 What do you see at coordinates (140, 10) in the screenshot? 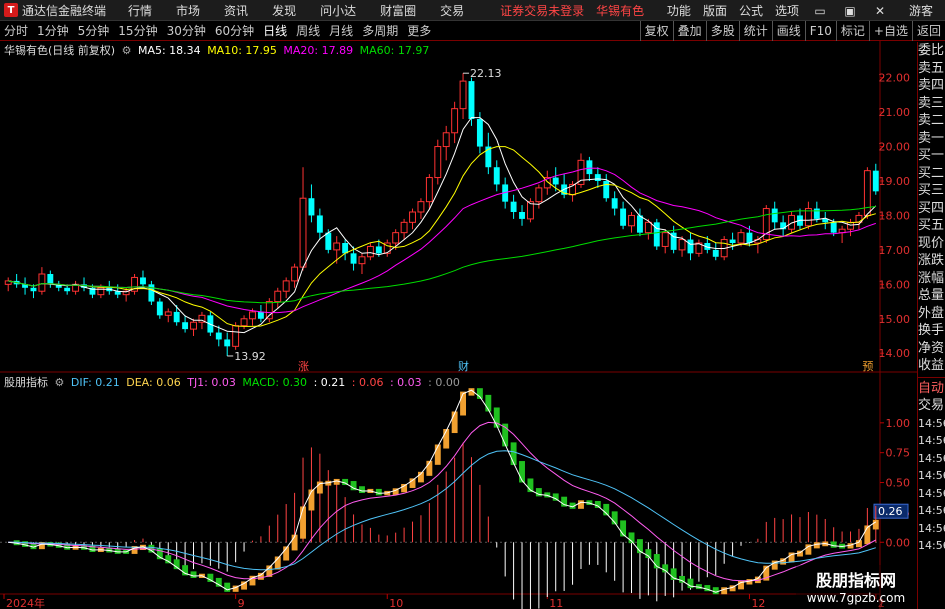
I see `menu-item-market: 行情` at bounding box center [140, 10].